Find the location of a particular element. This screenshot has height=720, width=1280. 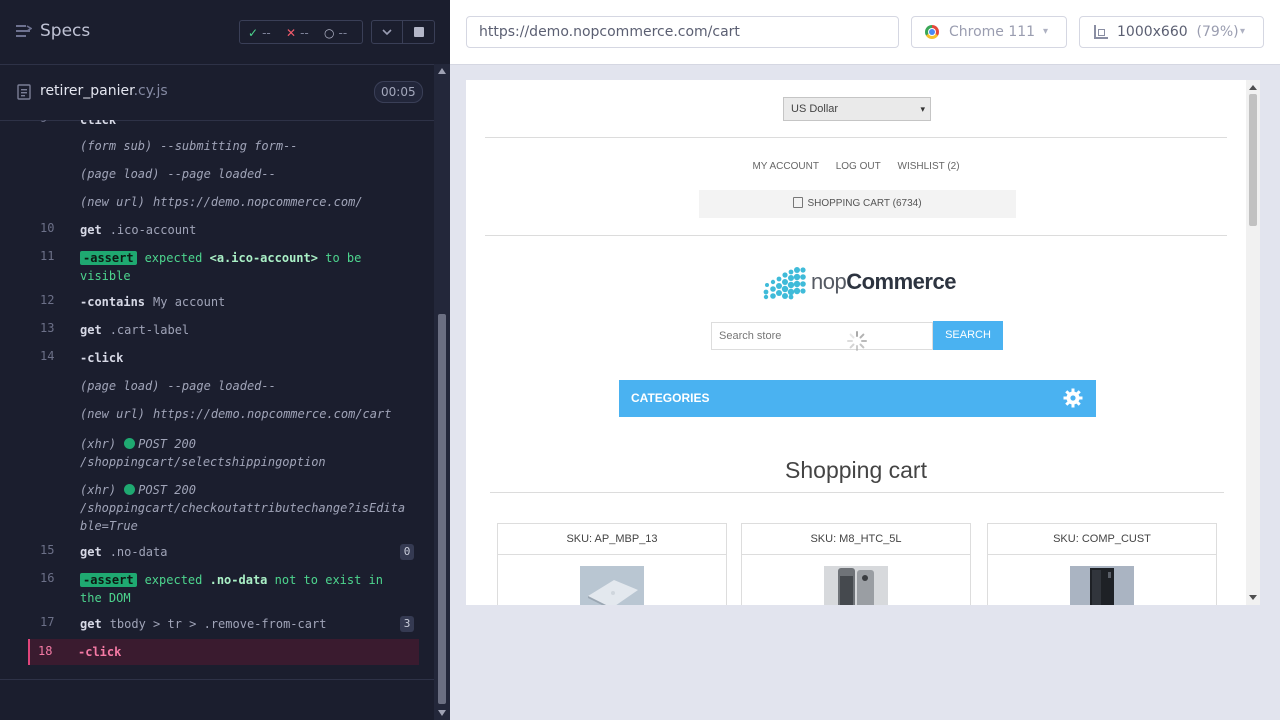

expand-button is located at coordinates (387, 32).